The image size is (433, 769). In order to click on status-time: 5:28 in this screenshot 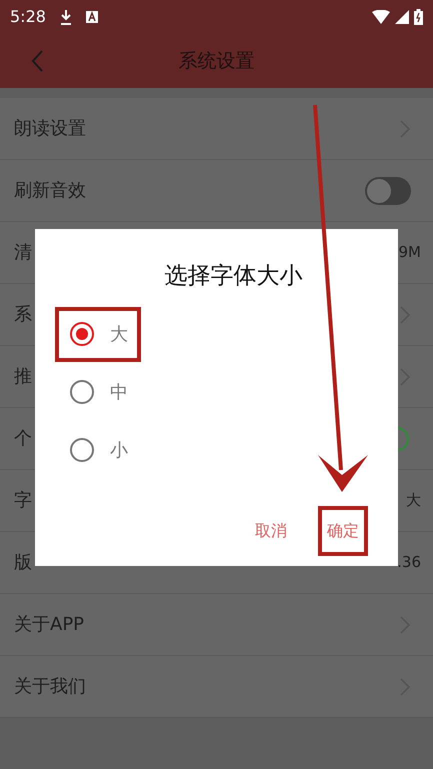, I will do `click(28, 17)`.